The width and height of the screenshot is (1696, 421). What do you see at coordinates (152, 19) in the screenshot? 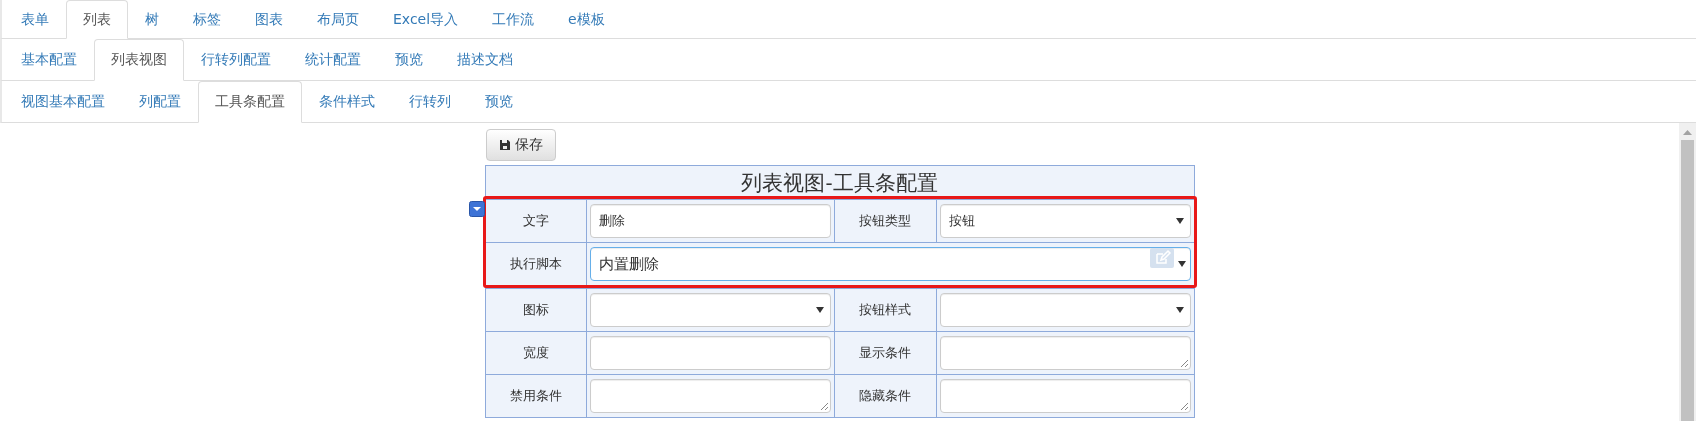
I see `tab: 树` at bounding box center [152, 19].